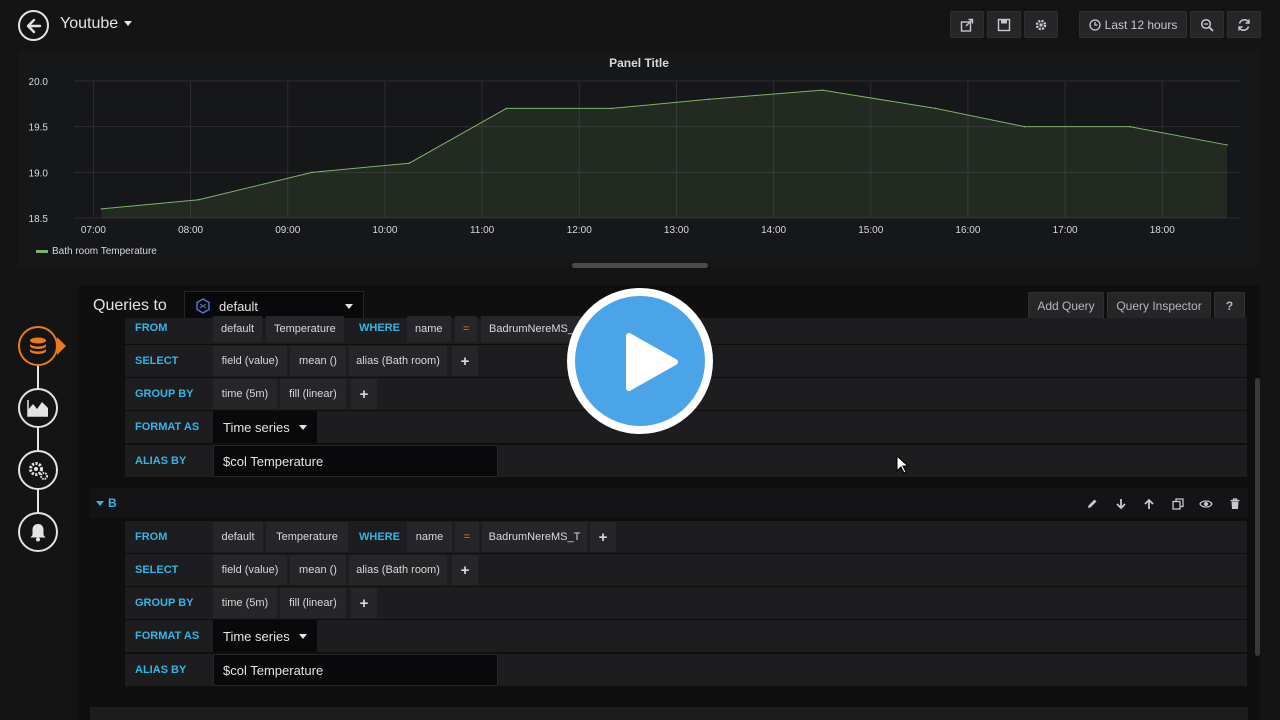 This screenshot has height=720, width=1280. I want to click on x-tick-label: 18:00, so click(1162, 230).